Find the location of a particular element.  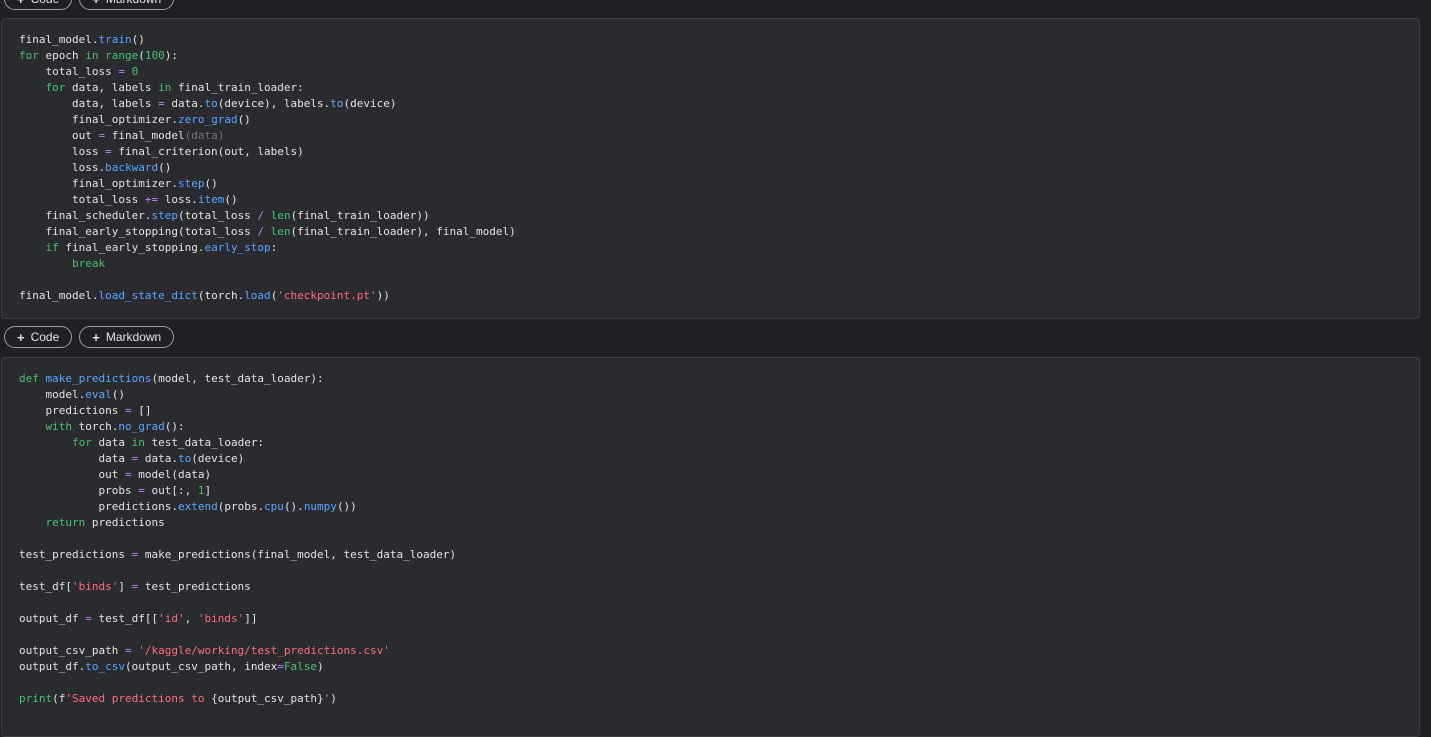

code-line: data = data.to(device) is located at coordinates (237, 459).